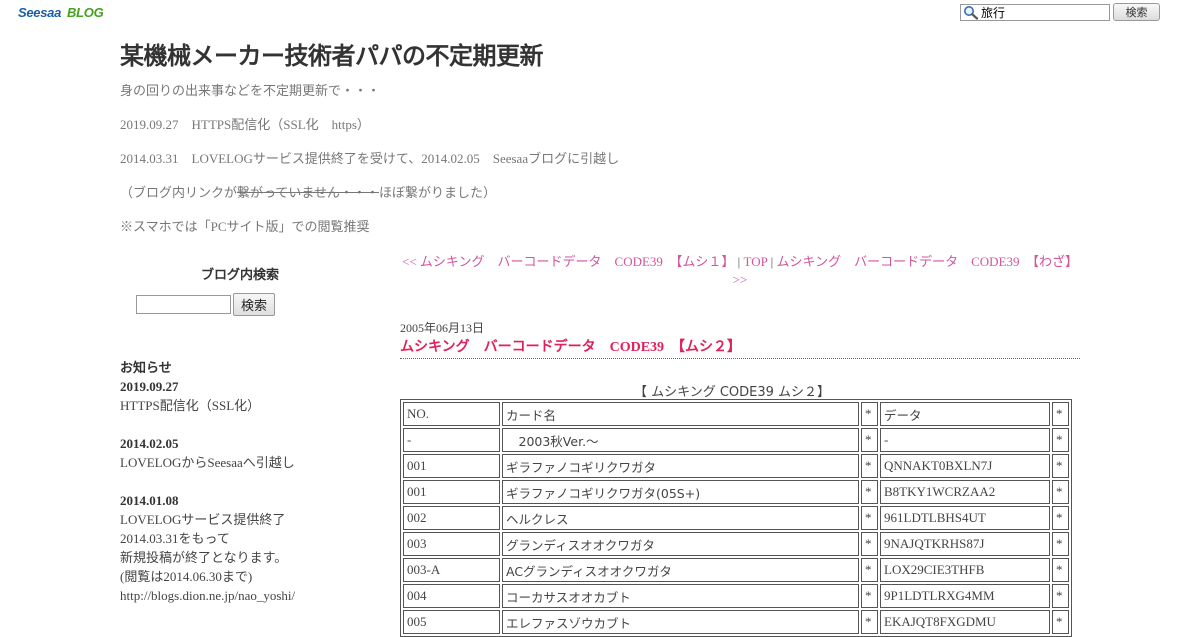  I want to click on links-note-open: （ブログ内リンクが, so click(179, 192).